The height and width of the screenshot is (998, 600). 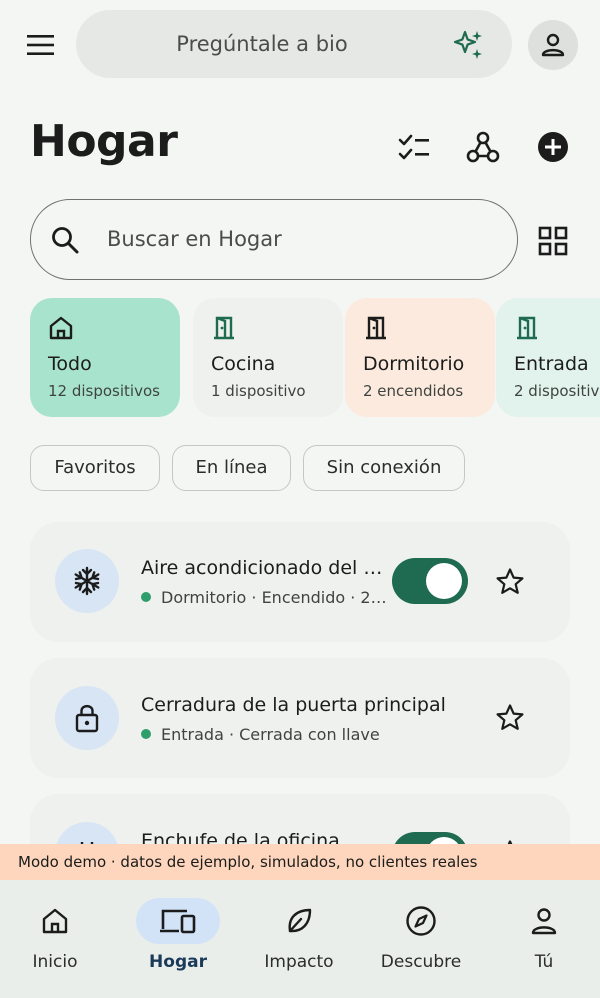 I want to click on grid-view-button, so click(x=553, y=241).